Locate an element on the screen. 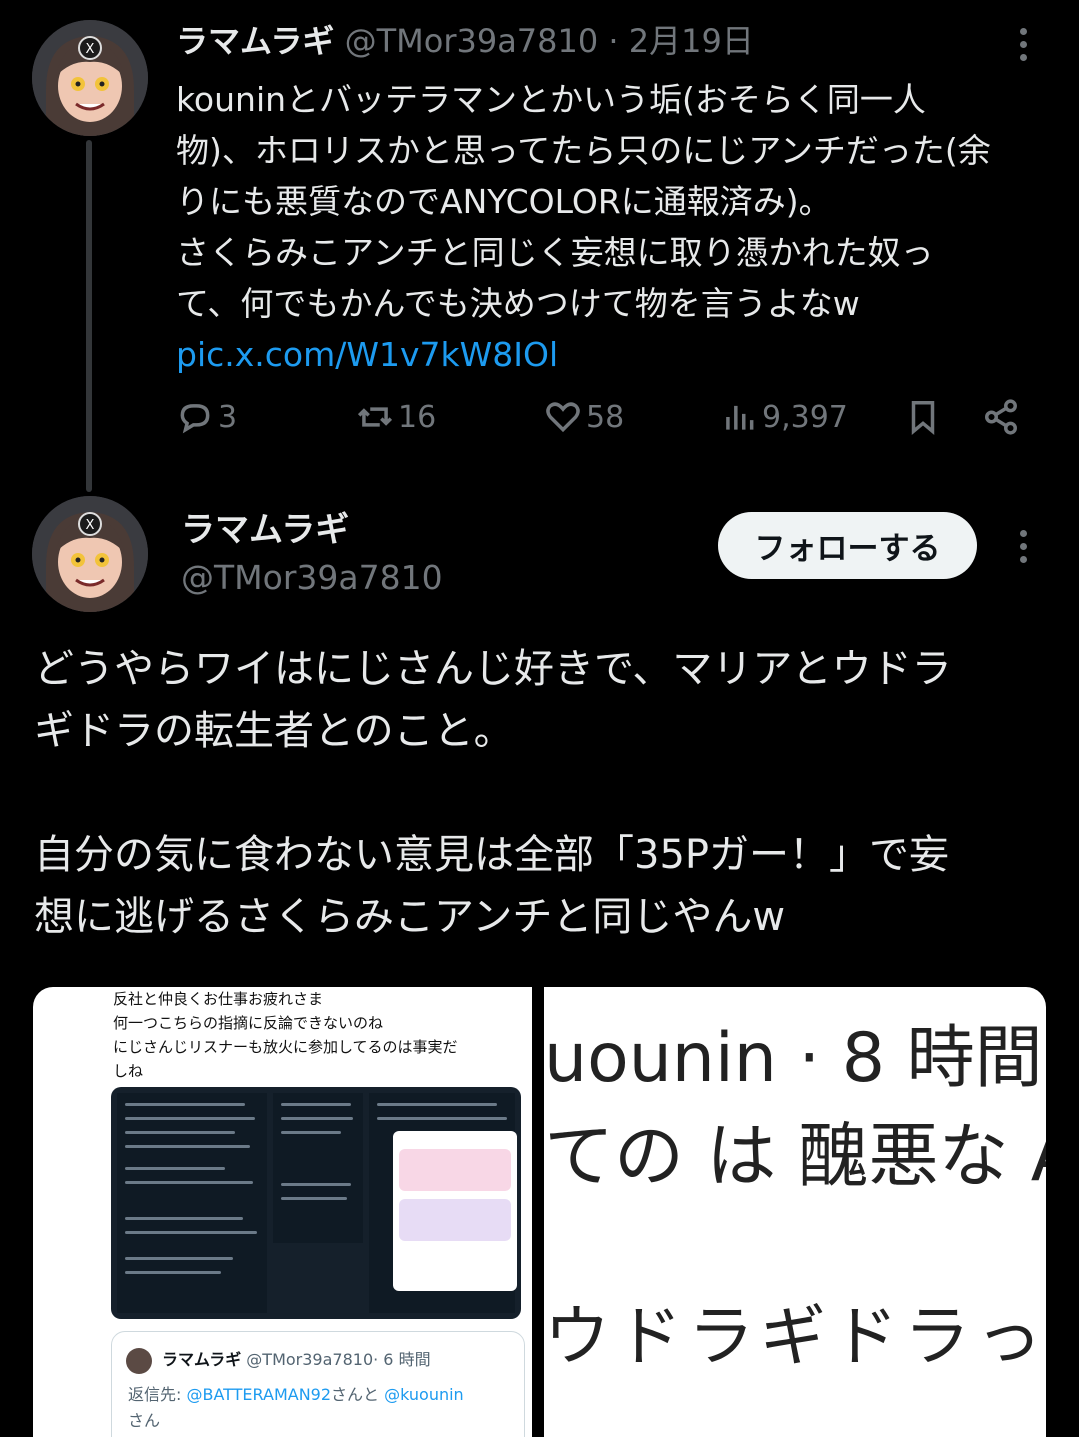 Image resolution: width=1079 pixels, height=1437 pixels. views-button: 9,397 is located at coordinates (784, 417).